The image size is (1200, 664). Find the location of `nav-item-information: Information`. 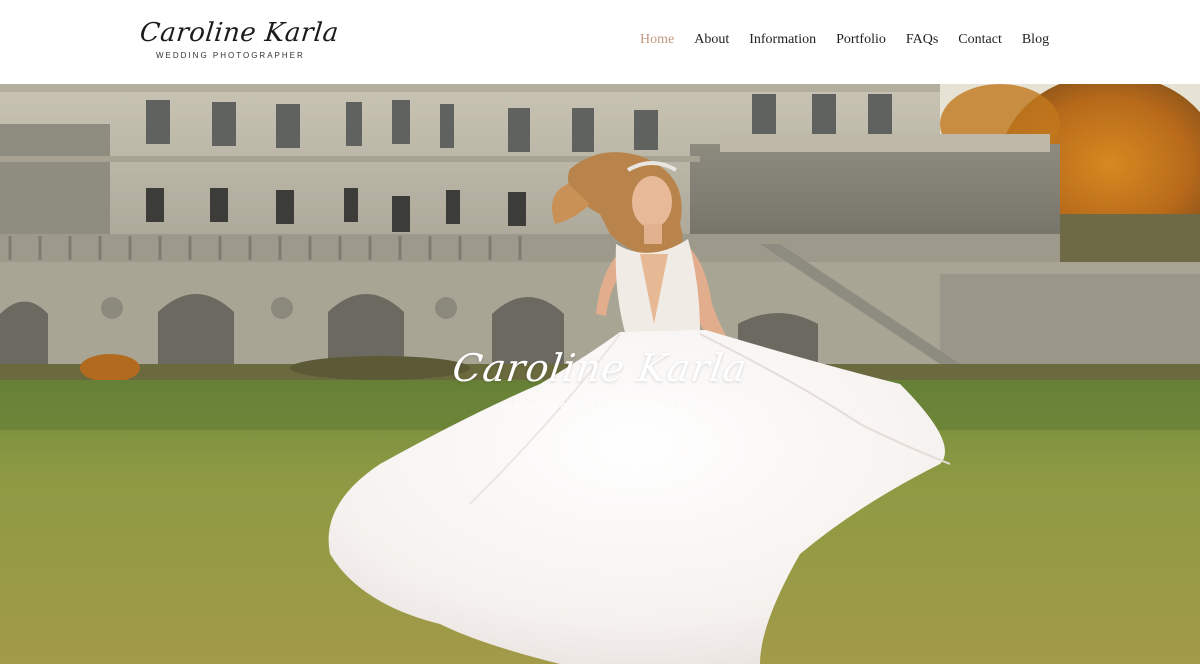

nav-item-information: Information is located at coordinates (782, 40).